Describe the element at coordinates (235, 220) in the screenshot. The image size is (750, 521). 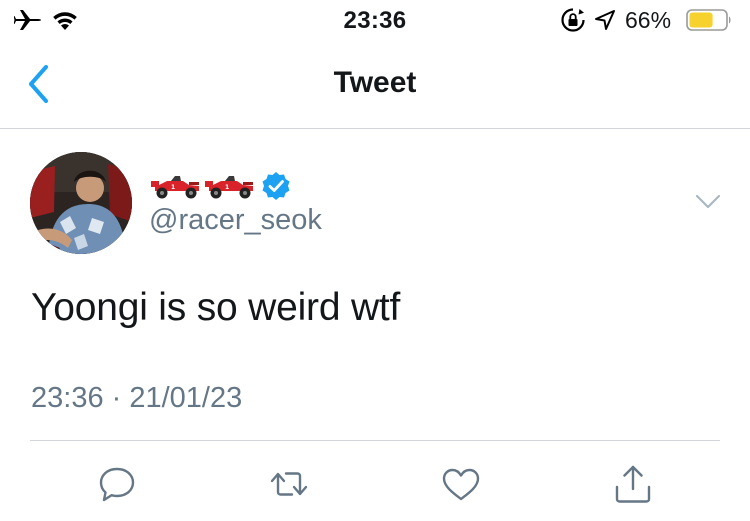
I see `user-handle: @racer_seok` at that location.